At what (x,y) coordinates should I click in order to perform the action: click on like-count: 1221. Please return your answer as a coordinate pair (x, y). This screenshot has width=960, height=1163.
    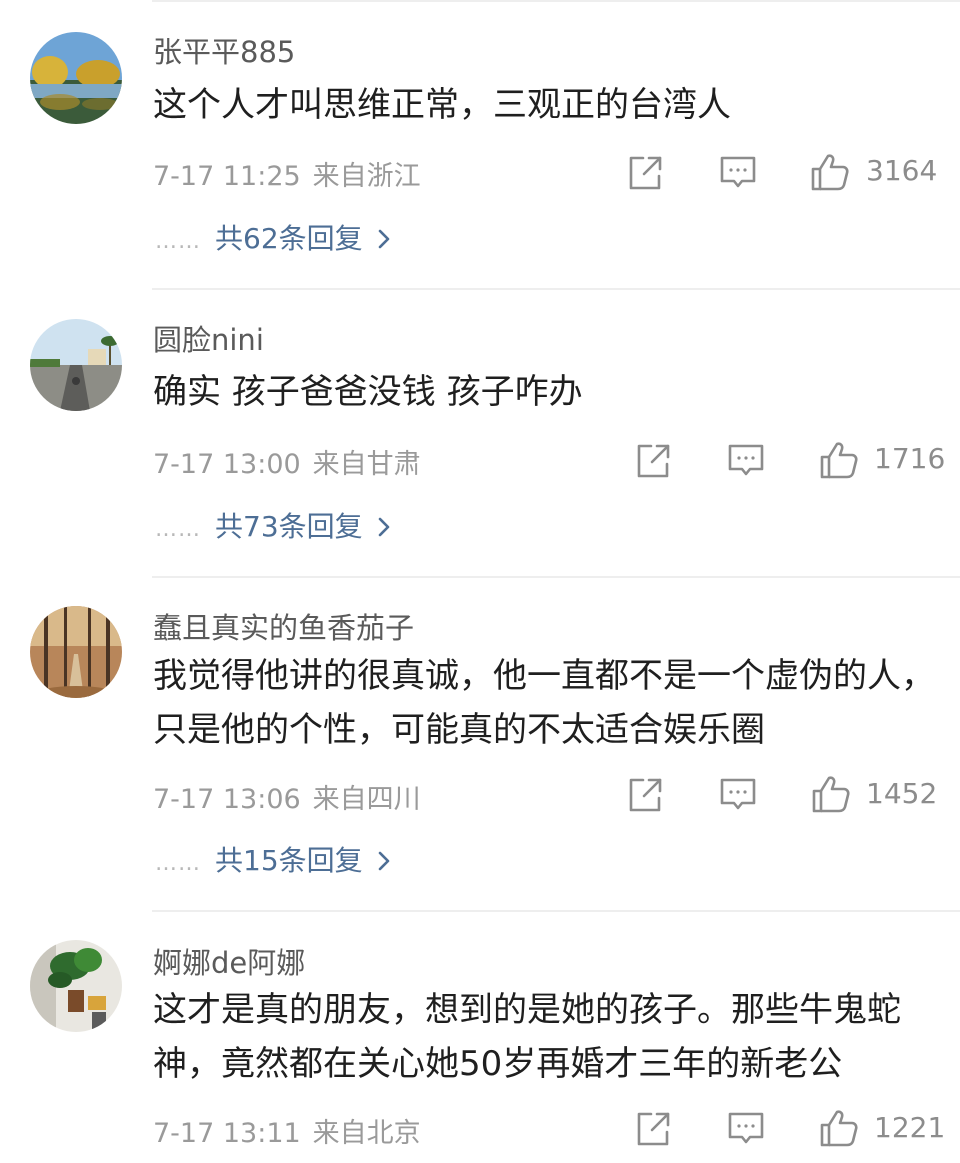
    Looking at the image, I should click on (910, 1127).